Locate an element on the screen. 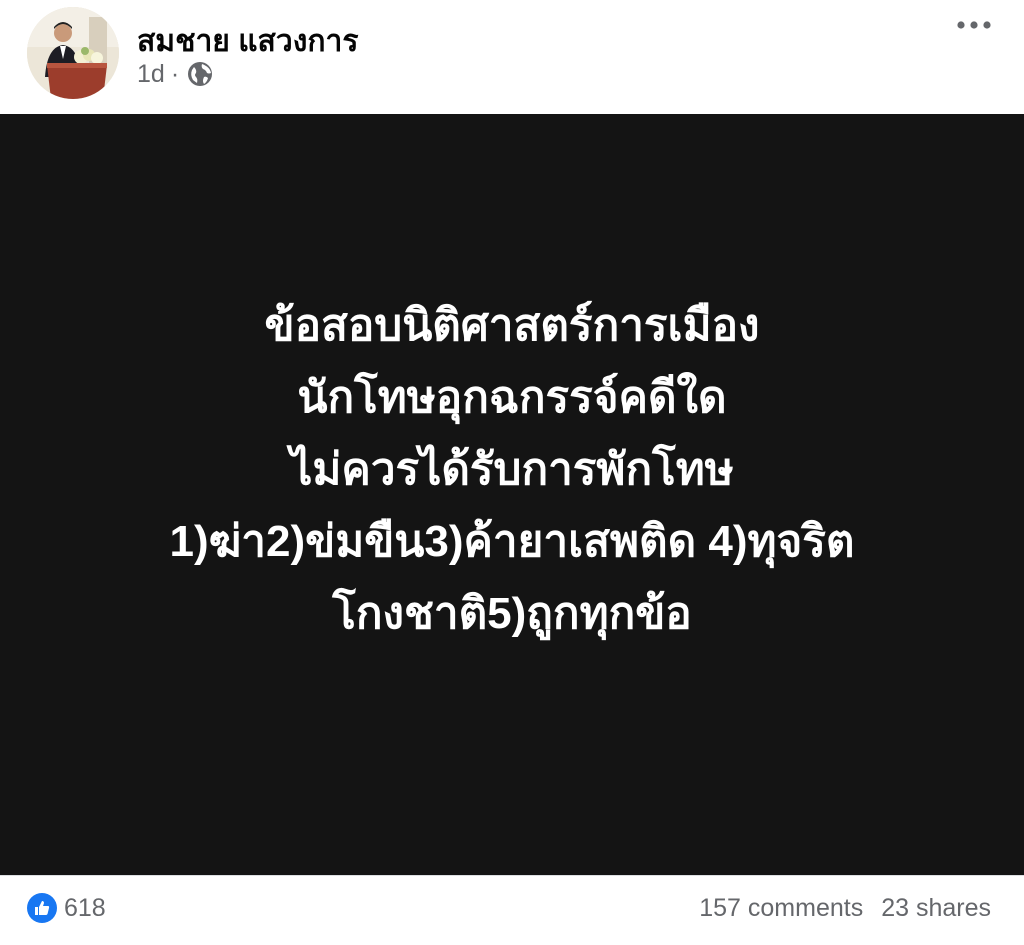  post-meta: 1d · is located at coordinates (175, 74).